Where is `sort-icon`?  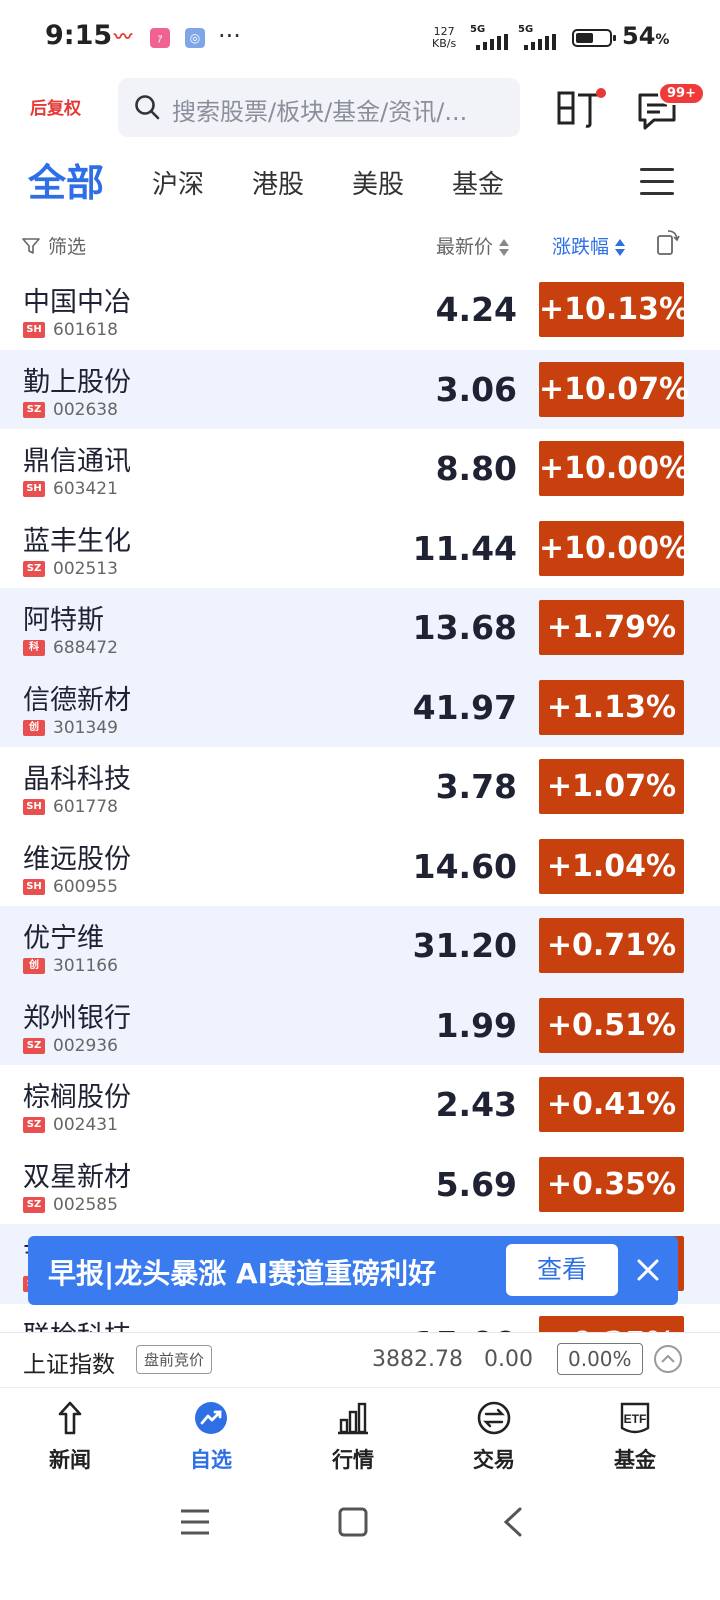
sort-icon is located at coordinates (504, 247).